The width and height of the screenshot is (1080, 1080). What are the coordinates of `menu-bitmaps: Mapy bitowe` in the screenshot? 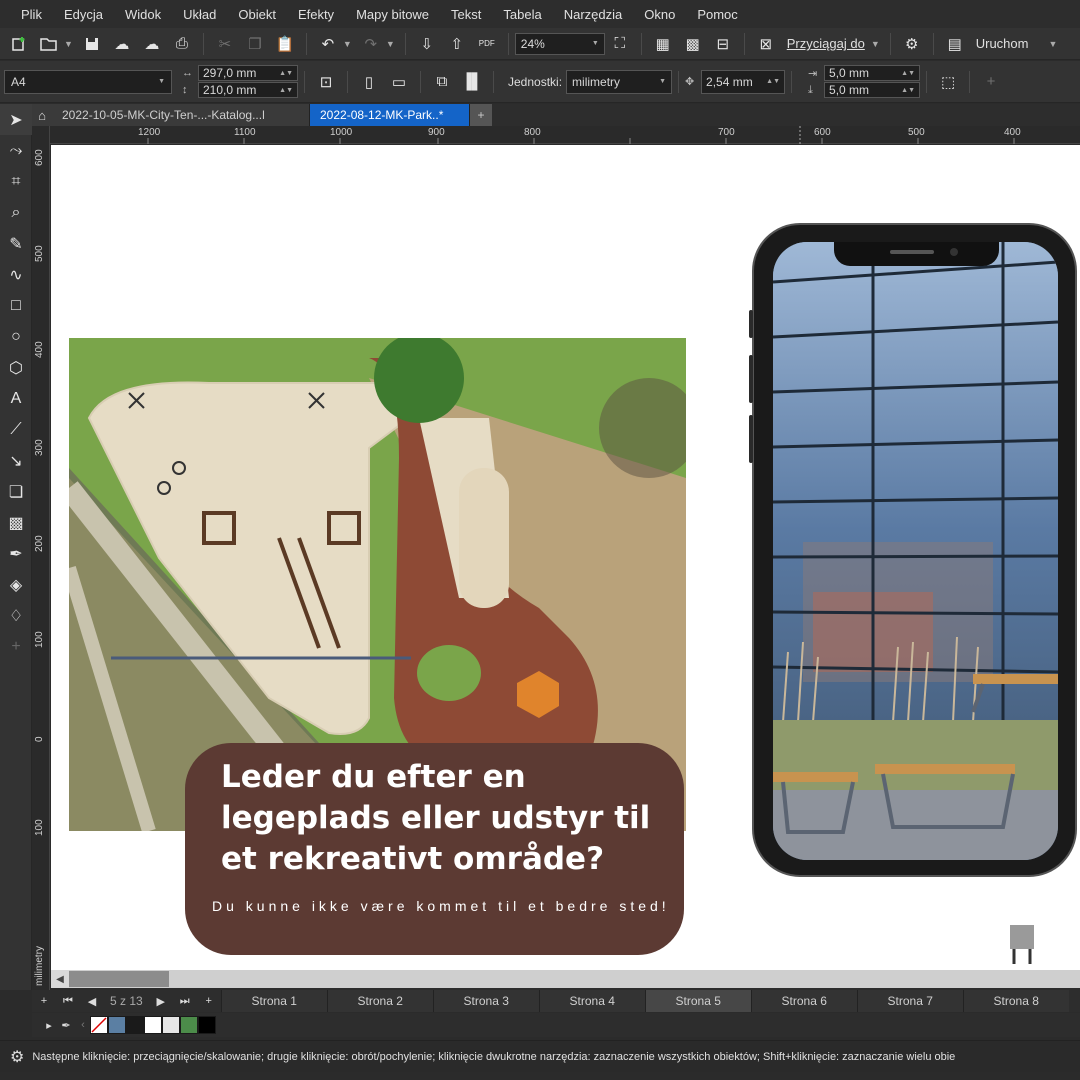 It's located at (392, 14).